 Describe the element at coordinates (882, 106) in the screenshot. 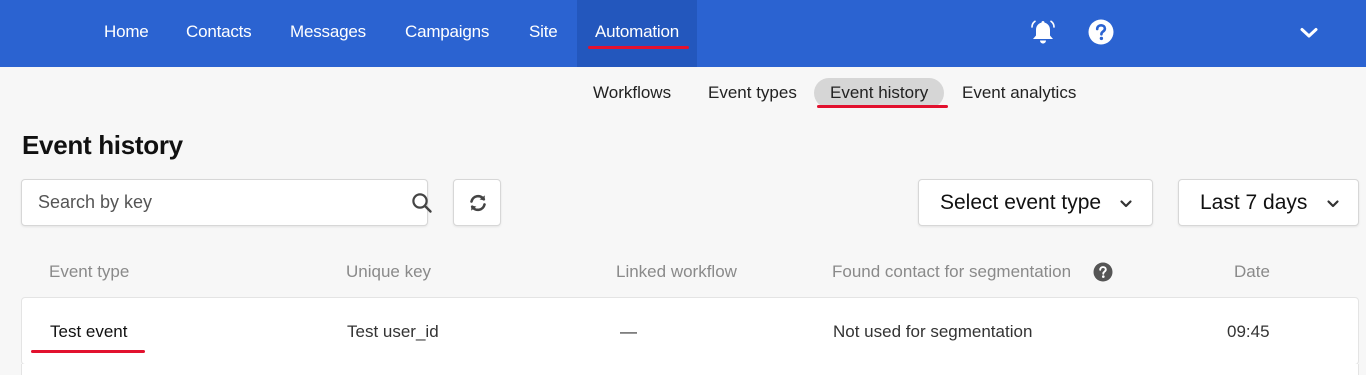

I see `subnav-highlight-underline` at that location.